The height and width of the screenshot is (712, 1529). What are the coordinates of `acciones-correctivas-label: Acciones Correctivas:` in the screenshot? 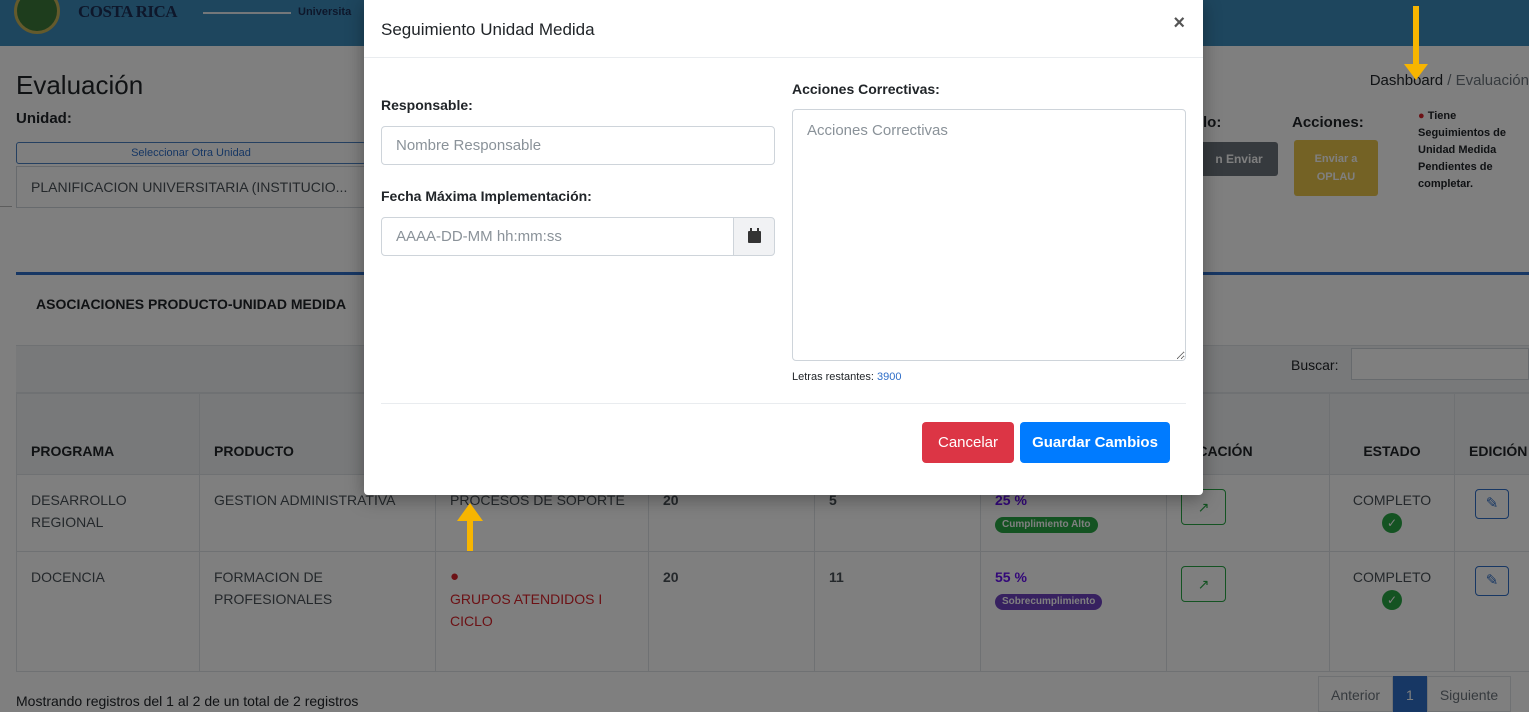 It's located at (866, 89).